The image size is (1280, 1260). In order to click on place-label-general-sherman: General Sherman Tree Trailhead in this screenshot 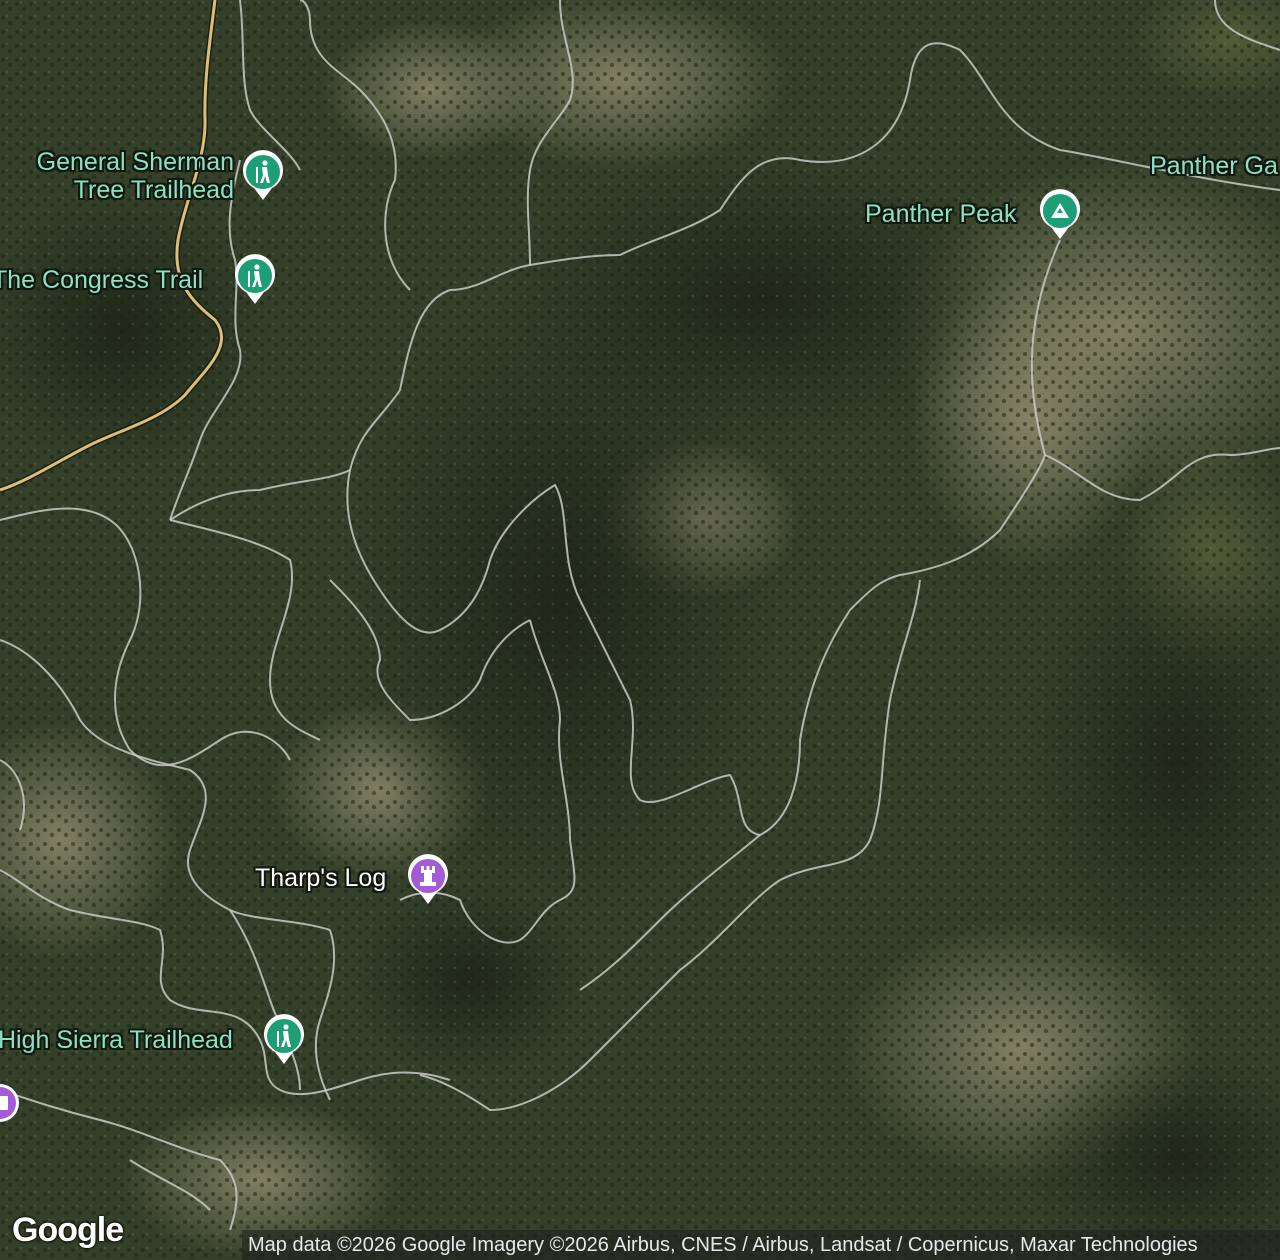, I will do `click(122, 176)`.